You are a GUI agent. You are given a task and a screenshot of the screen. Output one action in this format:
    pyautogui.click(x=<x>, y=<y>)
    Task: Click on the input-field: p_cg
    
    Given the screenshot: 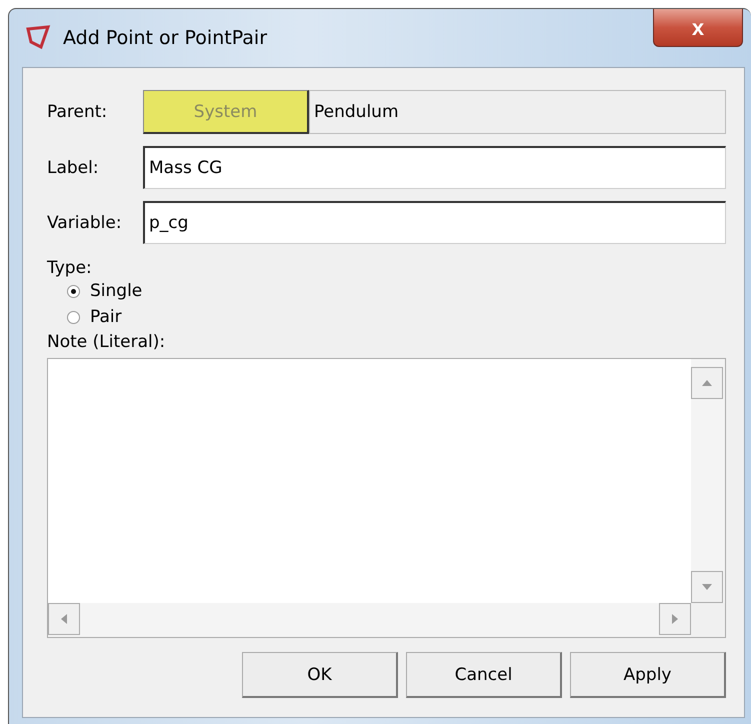 What is the action you would take?
    pyautogui.click(x=434, y=222)
    